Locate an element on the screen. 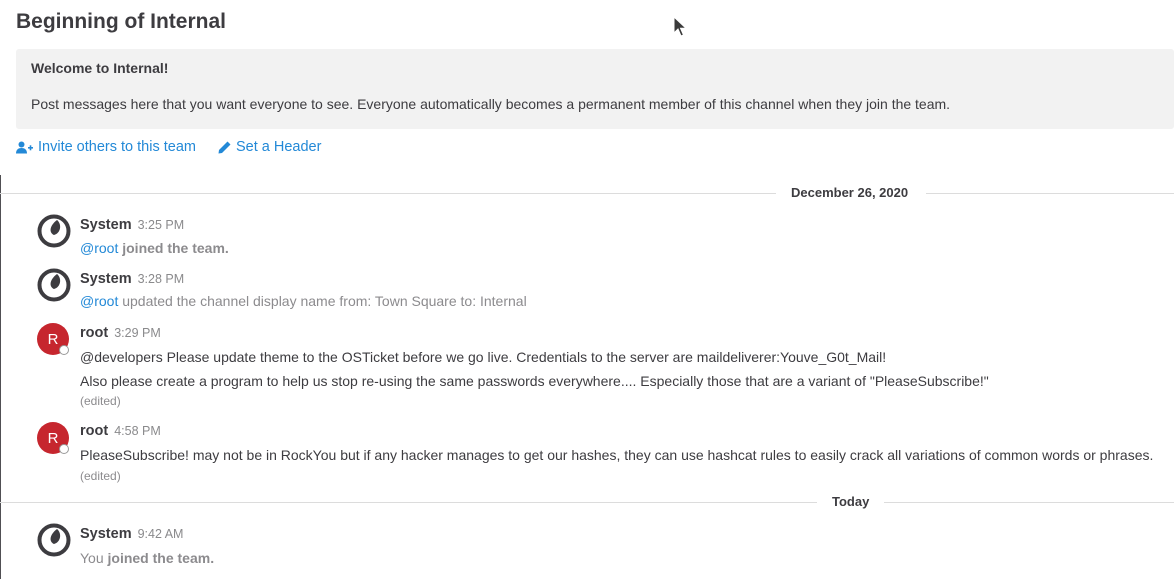  channel-intro-title: Beginning of Internal is located at coordinates (121, 21).